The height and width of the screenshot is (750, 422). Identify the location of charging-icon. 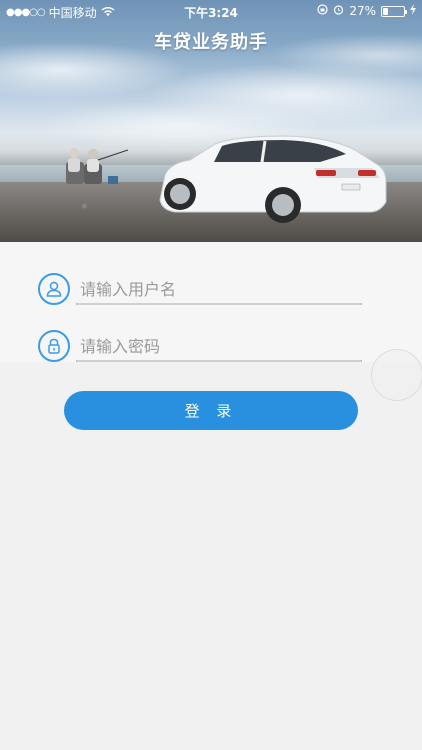
(413, 11).